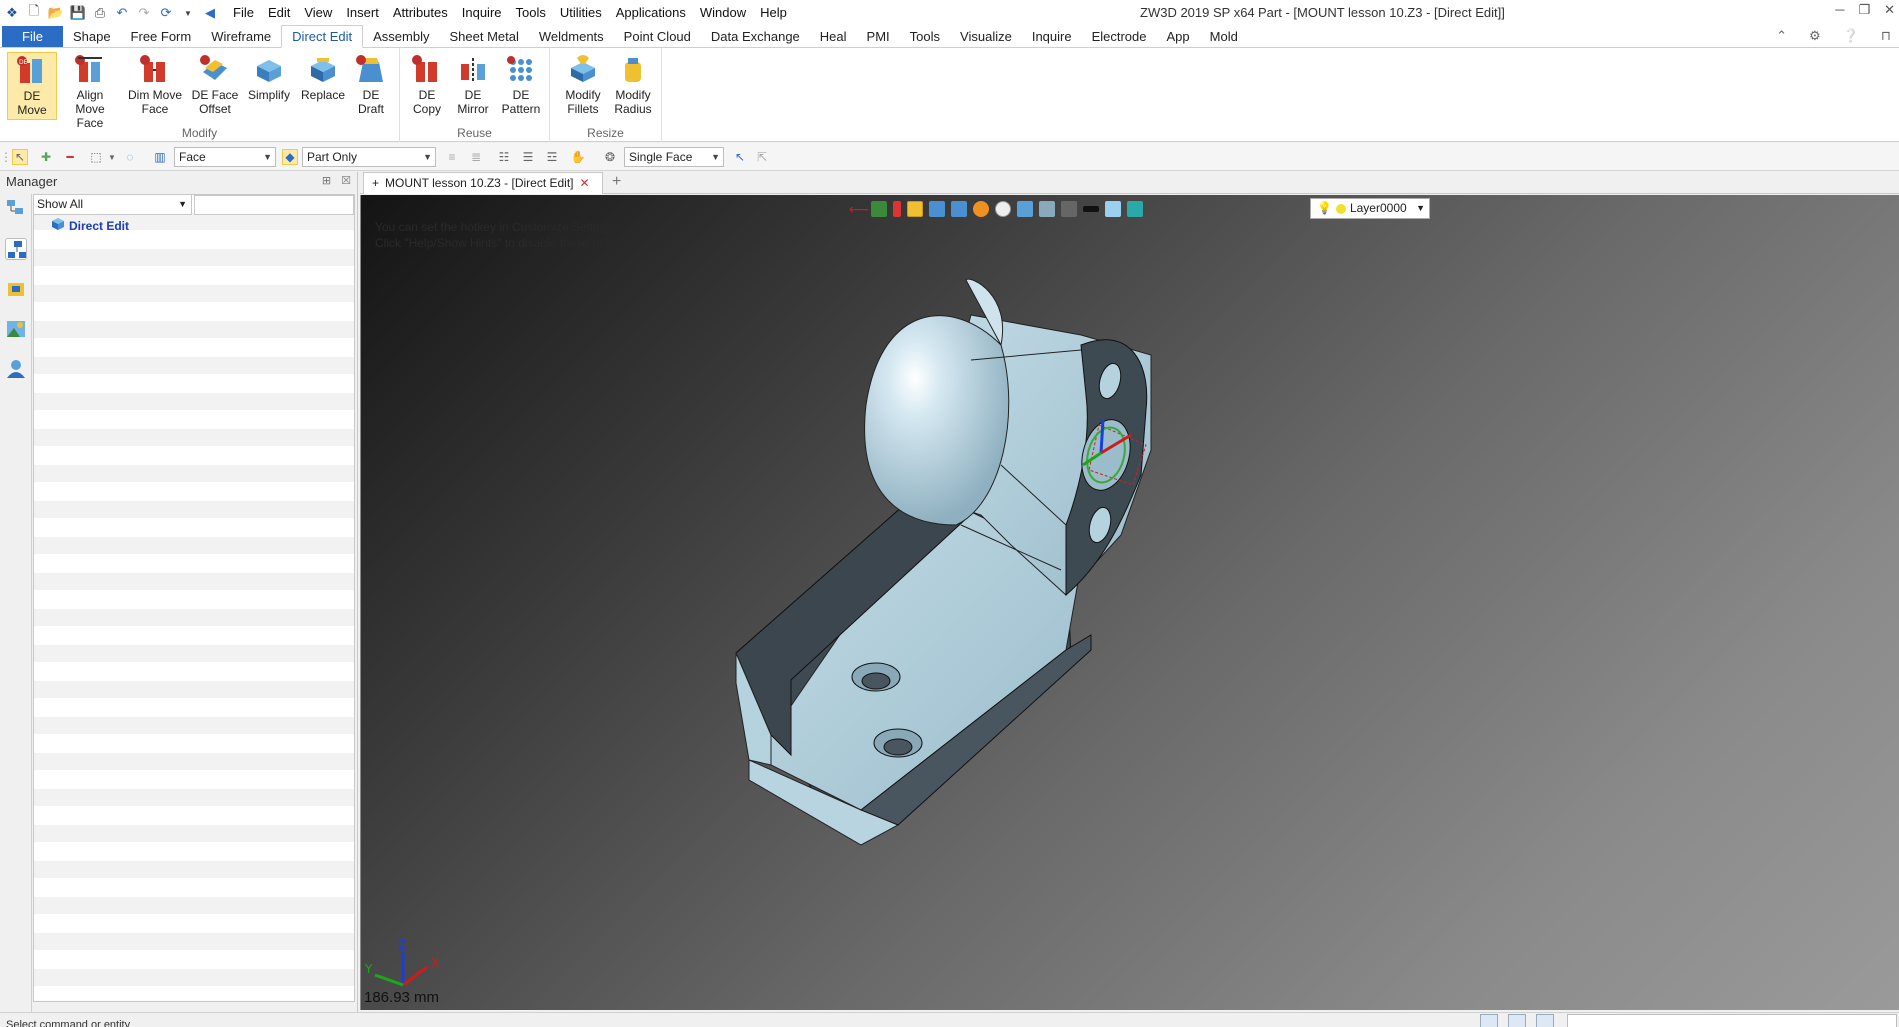 Image resolution: width=1899 pixels, height=1027 pixels. I want to click on status-view-3-icon, so click(1545, 1020).